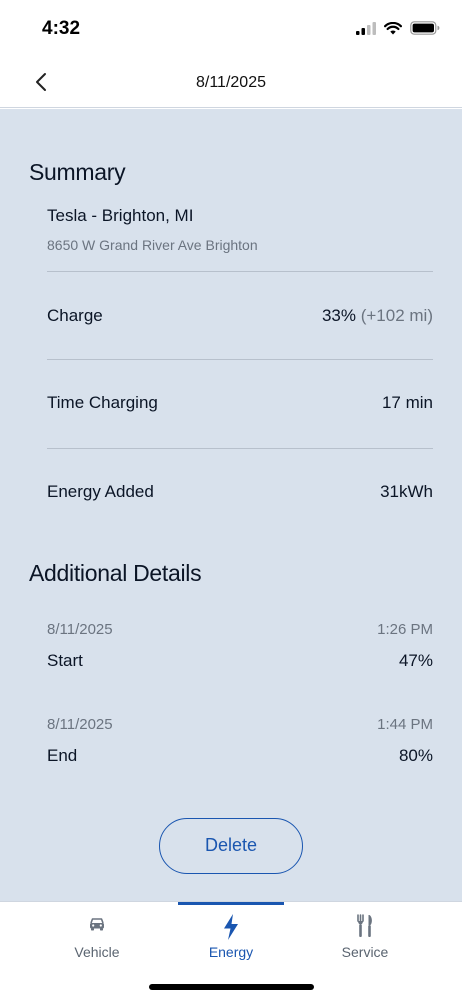 The height and width of the screenshot is (1000, 462). Describe the element at coordinates (407, 402) in the screenshot. I see `time-charging-value: 17 min` at that location.